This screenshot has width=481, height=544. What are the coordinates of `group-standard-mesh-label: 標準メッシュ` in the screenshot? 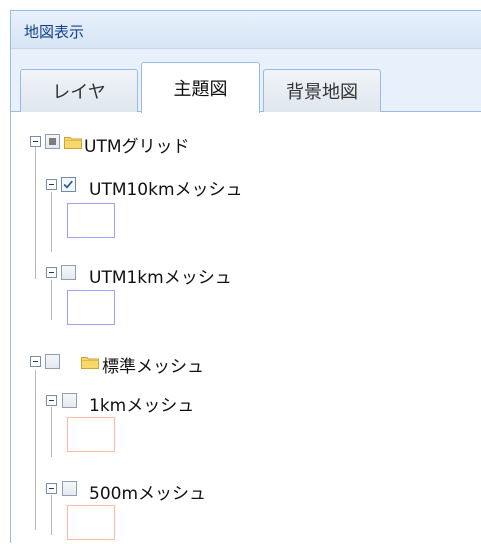 It's located at (153, 364).